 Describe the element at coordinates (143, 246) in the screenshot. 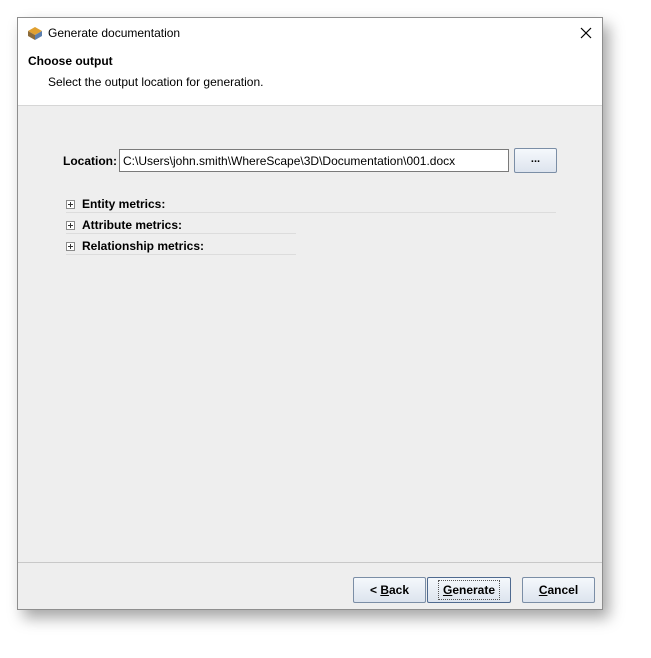

I see `tree-item-label: Relationship metrics:` at that location.